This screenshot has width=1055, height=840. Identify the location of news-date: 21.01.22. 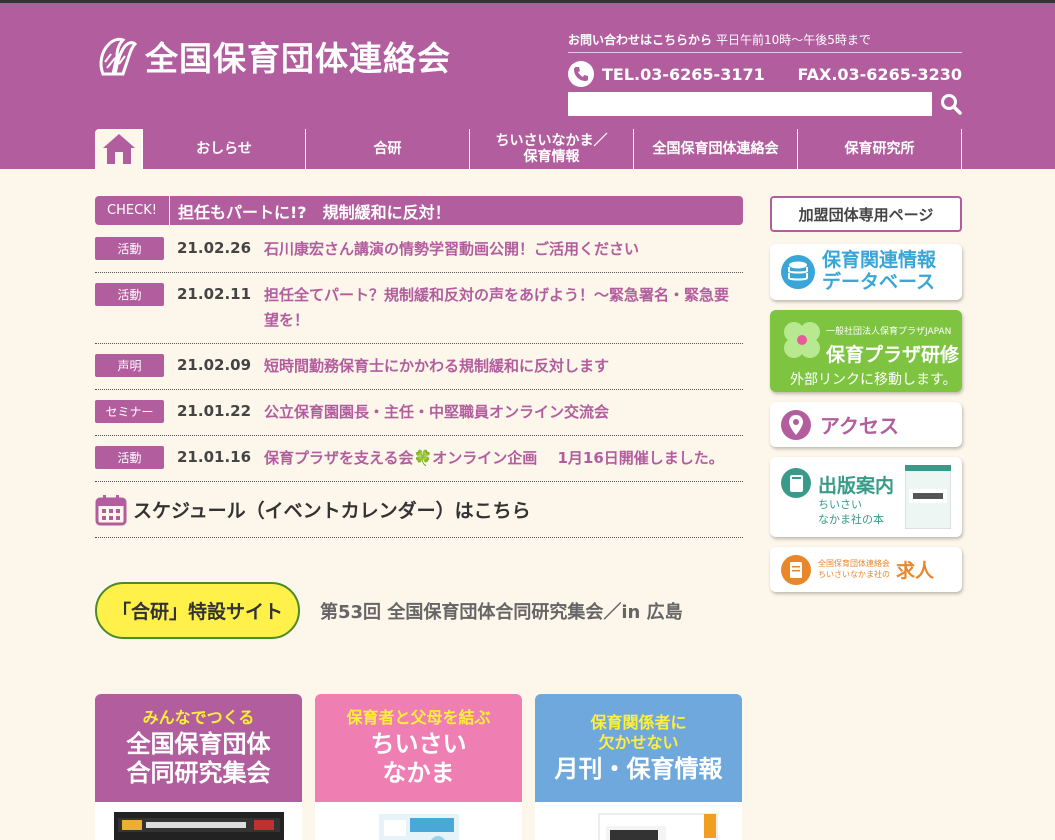
(214, 411).